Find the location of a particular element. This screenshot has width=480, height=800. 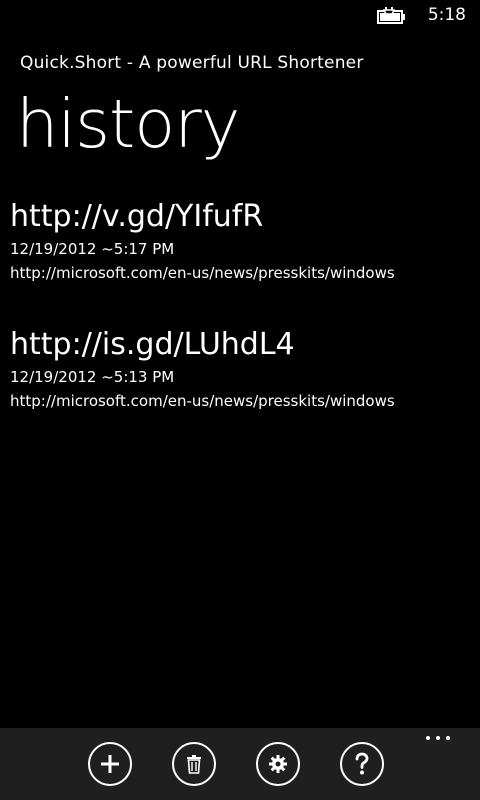

help-icon is located at coordinates (362, 764).